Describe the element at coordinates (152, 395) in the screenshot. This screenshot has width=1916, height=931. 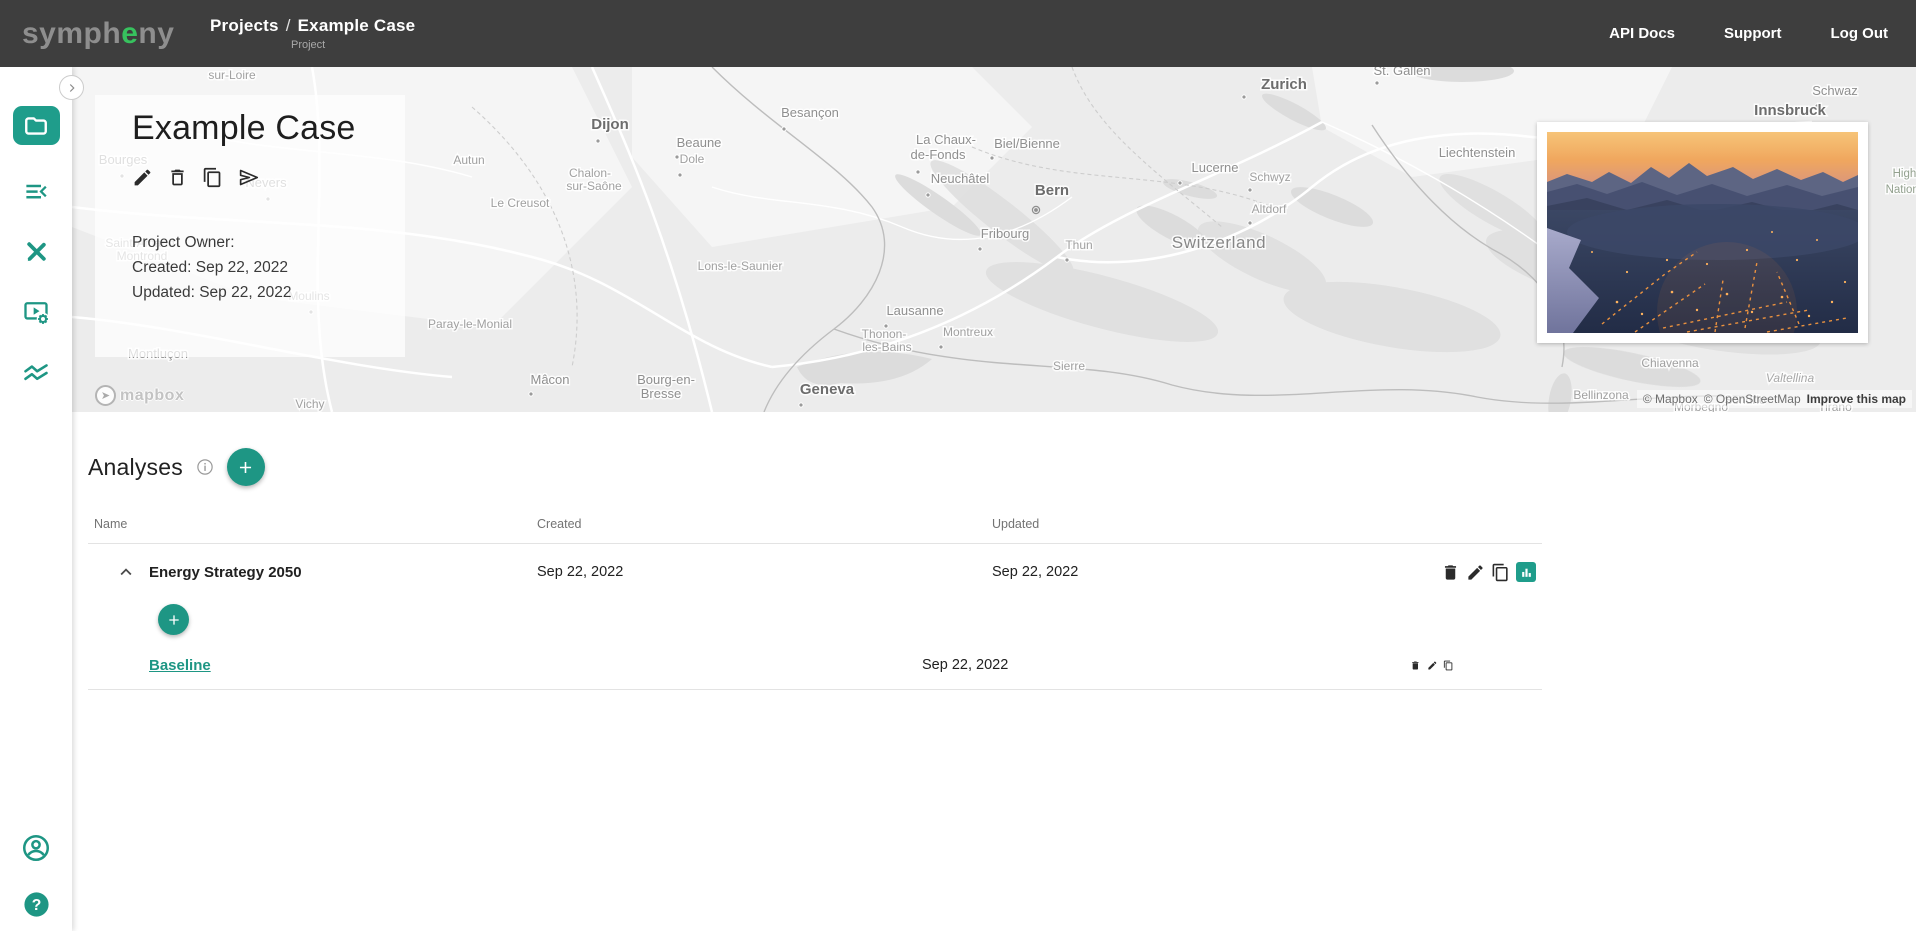
I see `mapbox-logo-word: mapbox` at that location.